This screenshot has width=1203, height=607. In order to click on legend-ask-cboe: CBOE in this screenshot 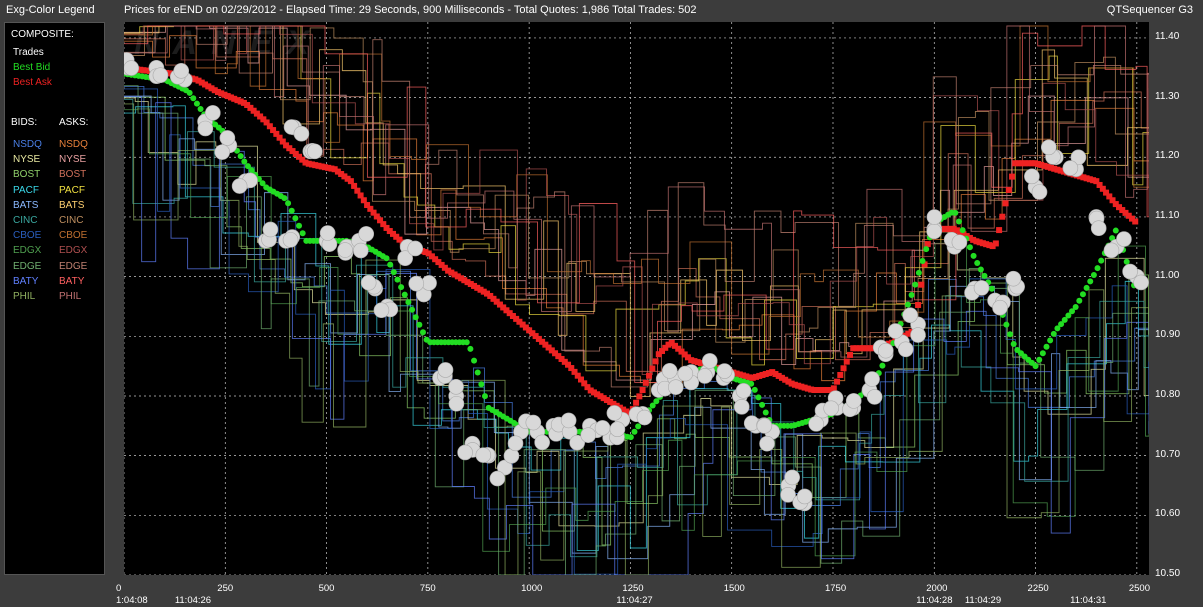, I will do `click(73, 236)`.